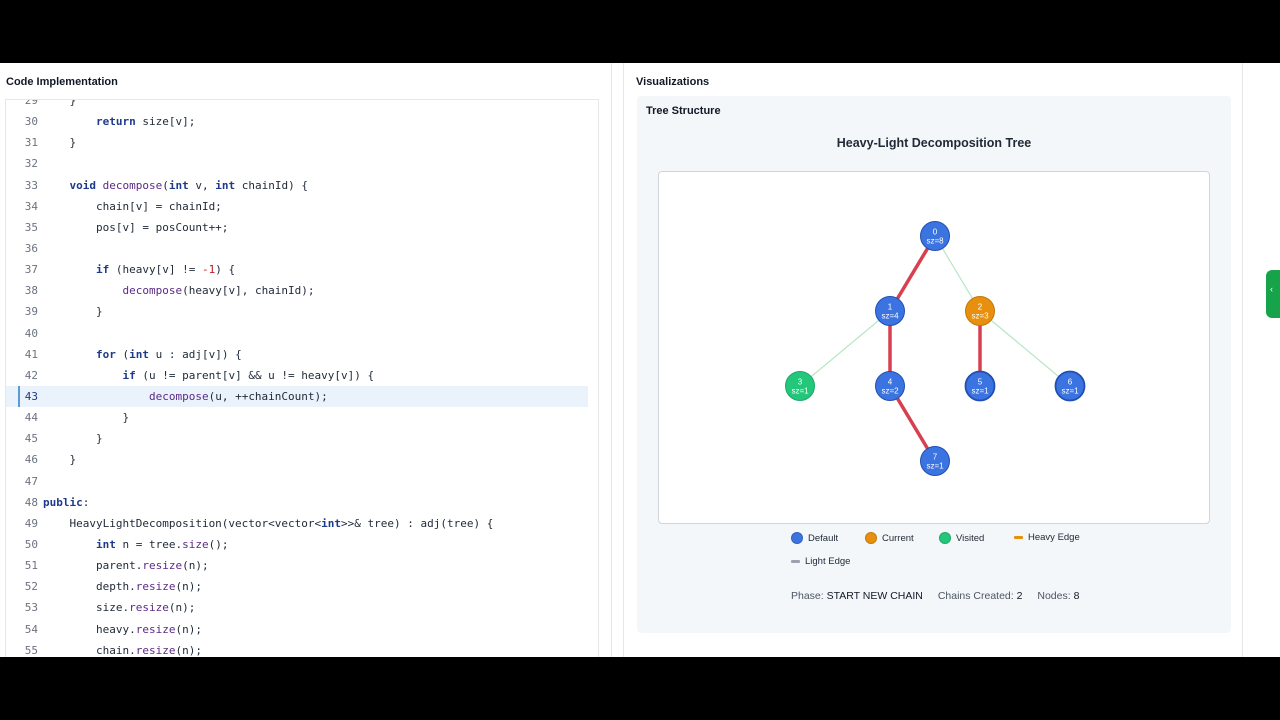 The image size is (1280, 720). What do you see at coordinates (898, 538) in the screenshot?
I see `legend-current-label: Current` at bounding box center [898, 538].